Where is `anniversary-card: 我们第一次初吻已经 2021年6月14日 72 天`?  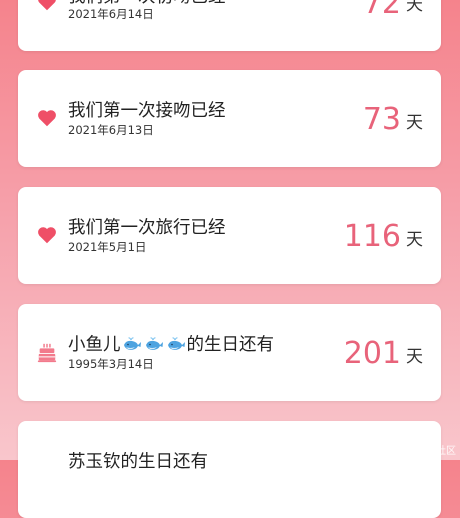
anniversary-card: 我们第一次初吻已经 2021年6月14日 72 天 is located at coordinates (229, 25).